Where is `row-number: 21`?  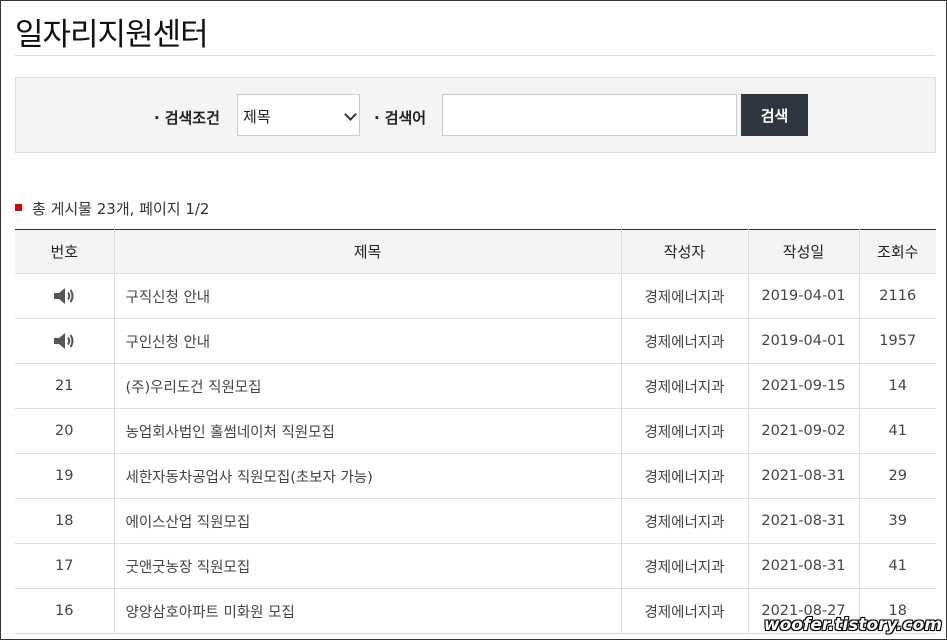
row-number: 21 is located at coordinates (64, 386).